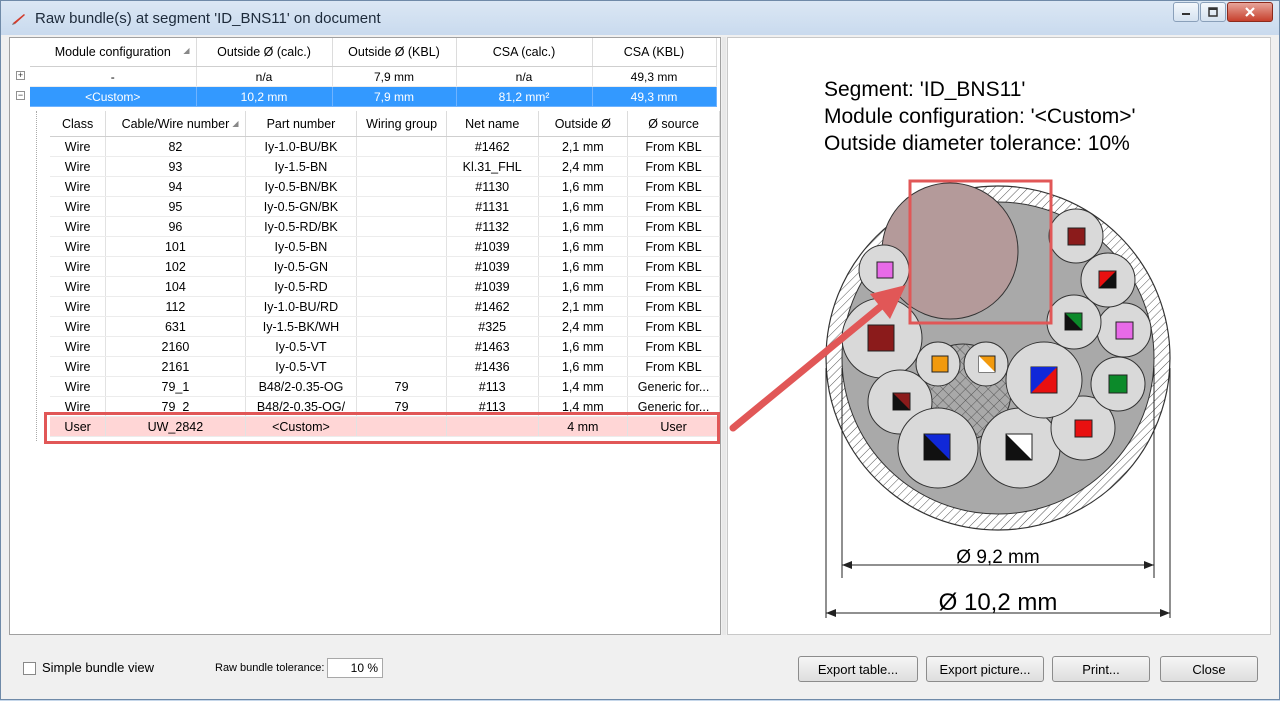 Image resolution: width=1280 pixels, height=701 pixels. Describe the element at coordinates (301, 124) in the screenshot. I see `col-part-number: Part number` at that location.